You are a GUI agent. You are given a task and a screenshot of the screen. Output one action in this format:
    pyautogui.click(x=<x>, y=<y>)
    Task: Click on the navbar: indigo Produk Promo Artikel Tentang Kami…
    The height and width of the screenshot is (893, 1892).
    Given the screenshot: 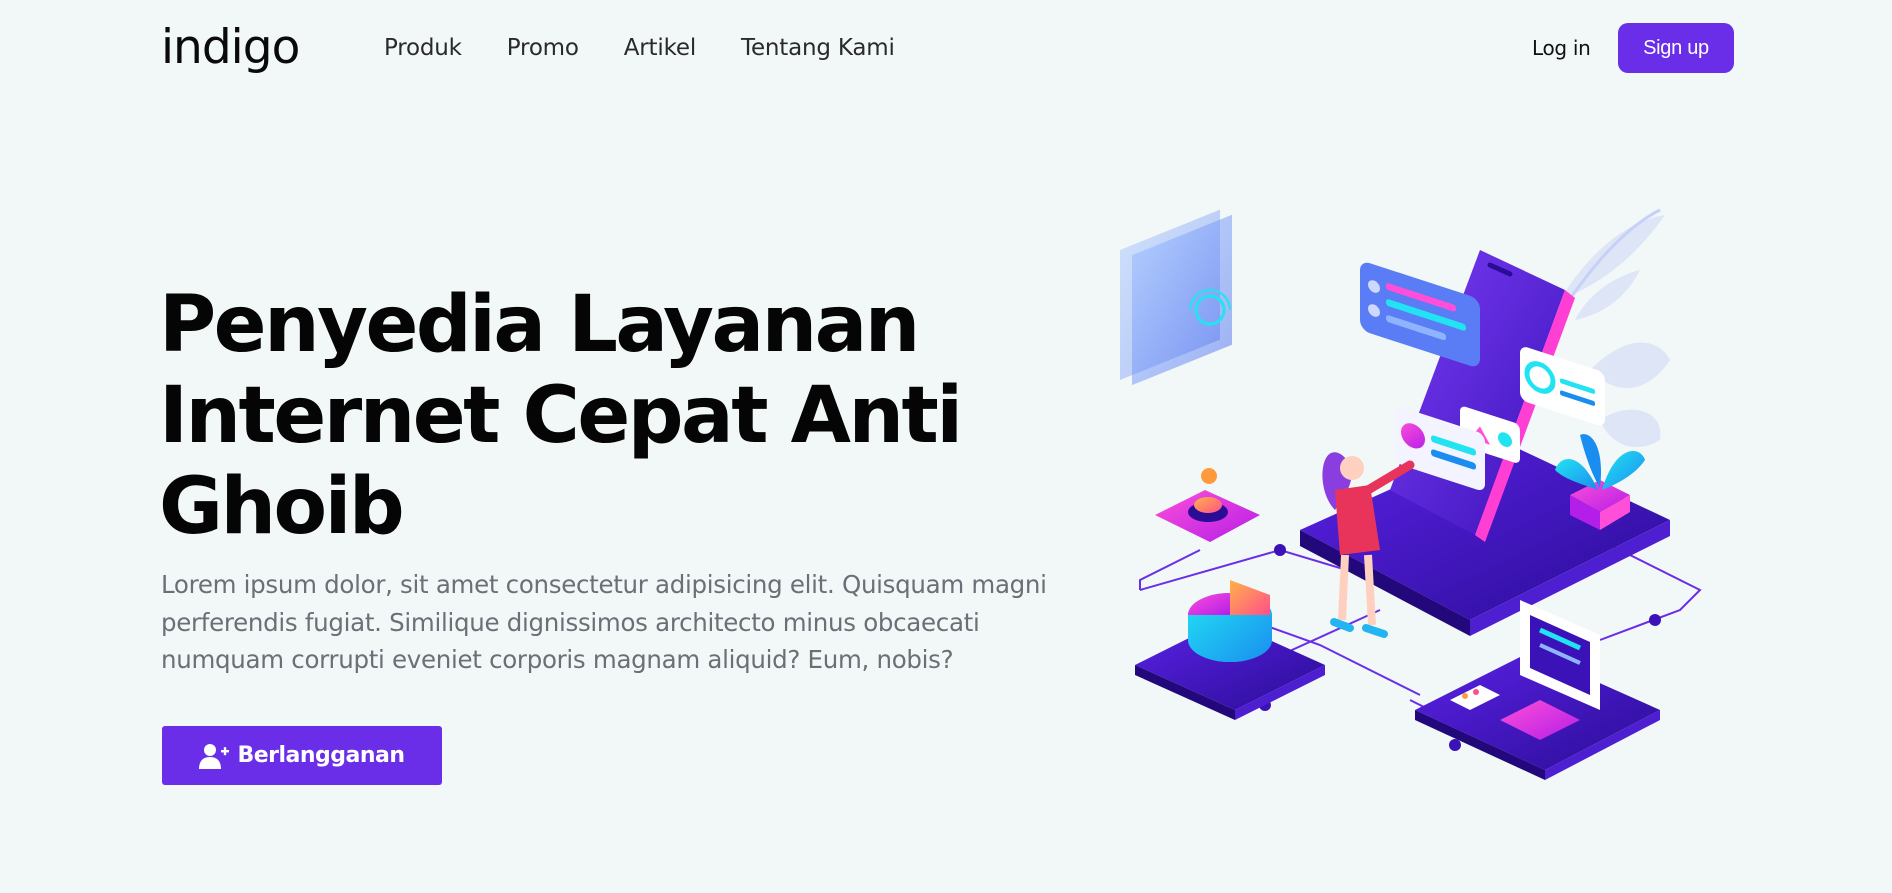 What is the action you would take?
    pyautogui.click(x=946, y=48)
    